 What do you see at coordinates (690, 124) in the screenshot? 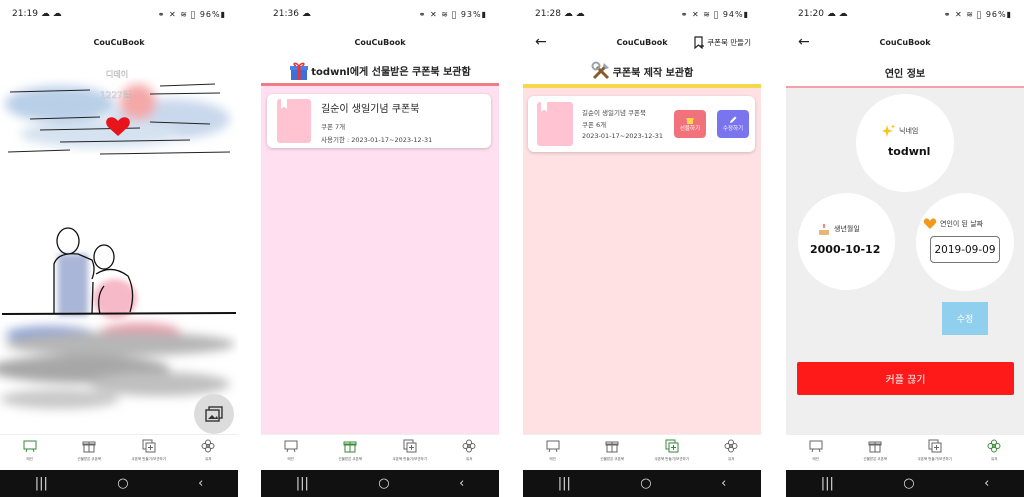
I see `gift-coupon-button: 선물하기` at bounding box center [690, 124].